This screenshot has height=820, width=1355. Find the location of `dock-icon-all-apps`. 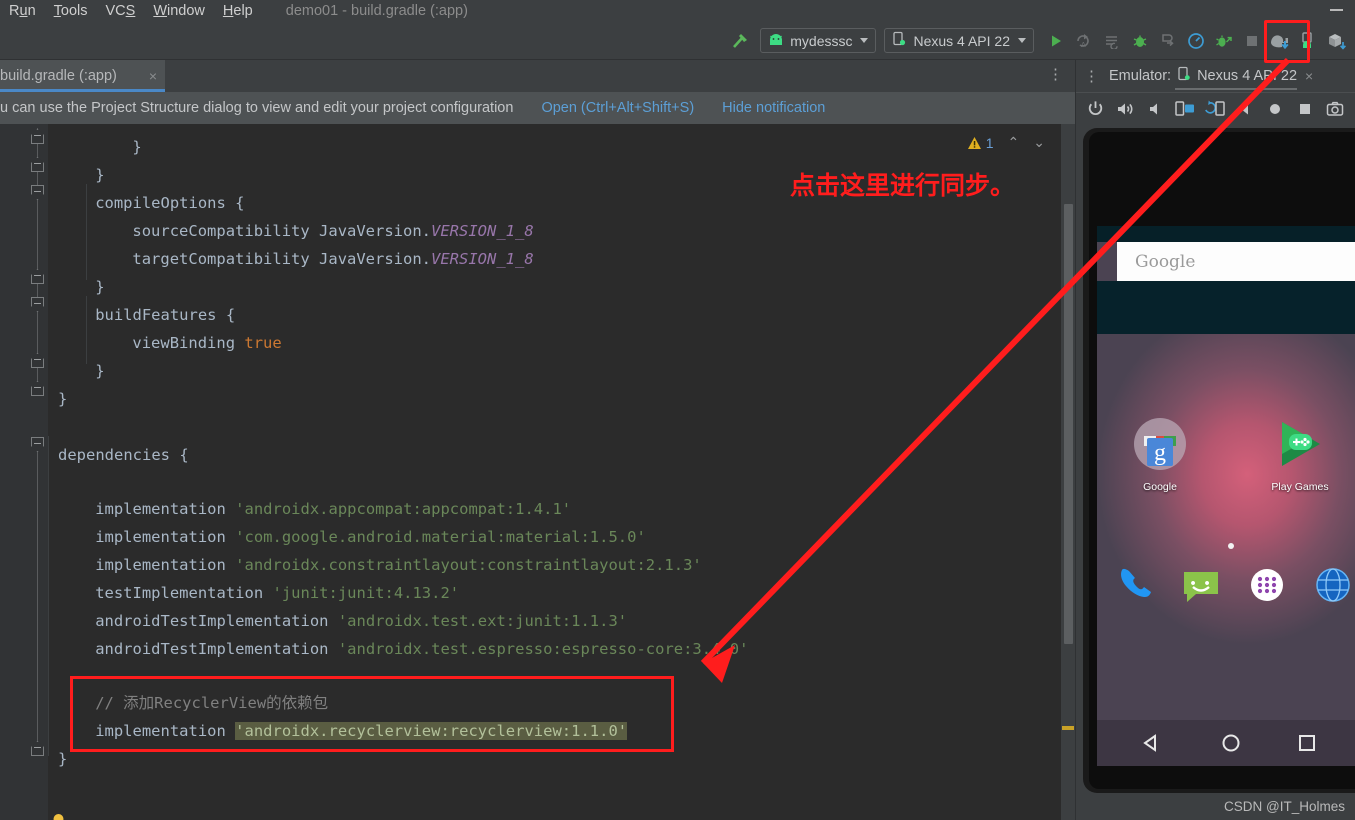

dock-icon-all-apps is located at coordinates (1267, 589).